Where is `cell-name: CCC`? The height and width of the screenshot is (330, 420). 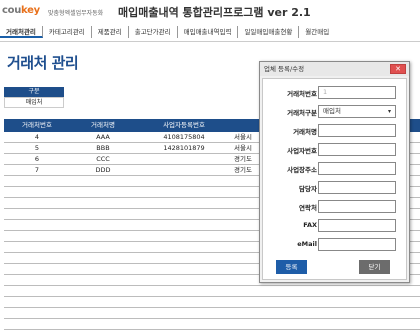 cell-name: CCC is located at coordinates (103, 159).